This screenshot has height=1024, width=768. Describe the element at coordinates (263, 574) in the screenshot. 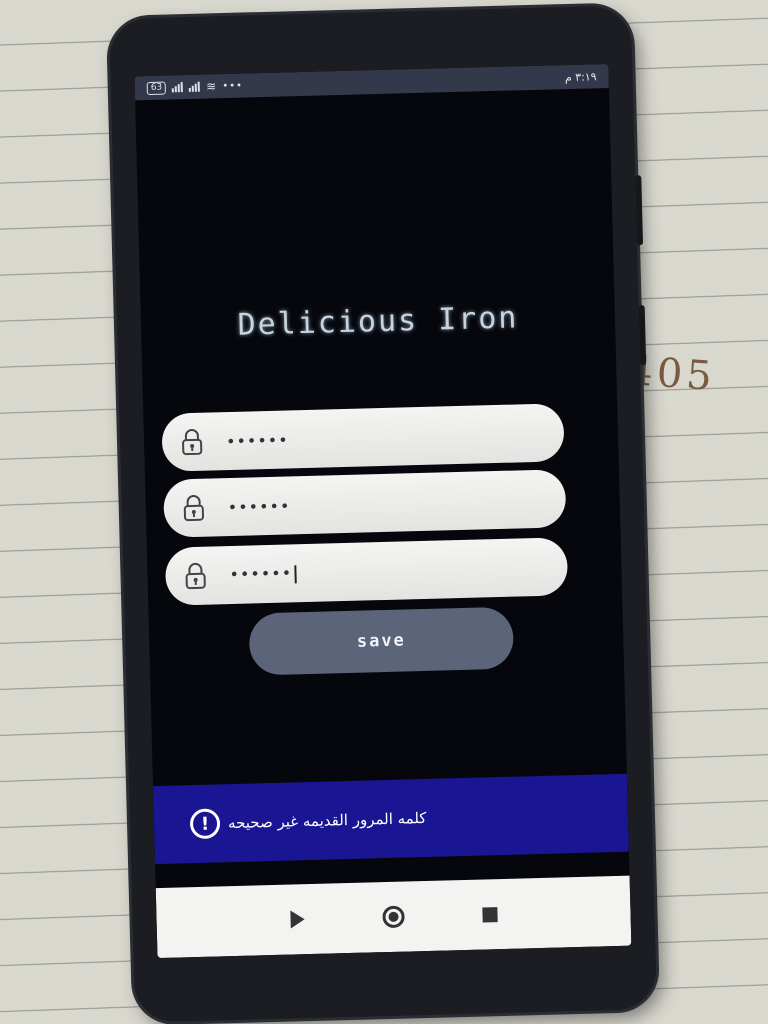

I see `confirm-password-value: ••••••` at that location.